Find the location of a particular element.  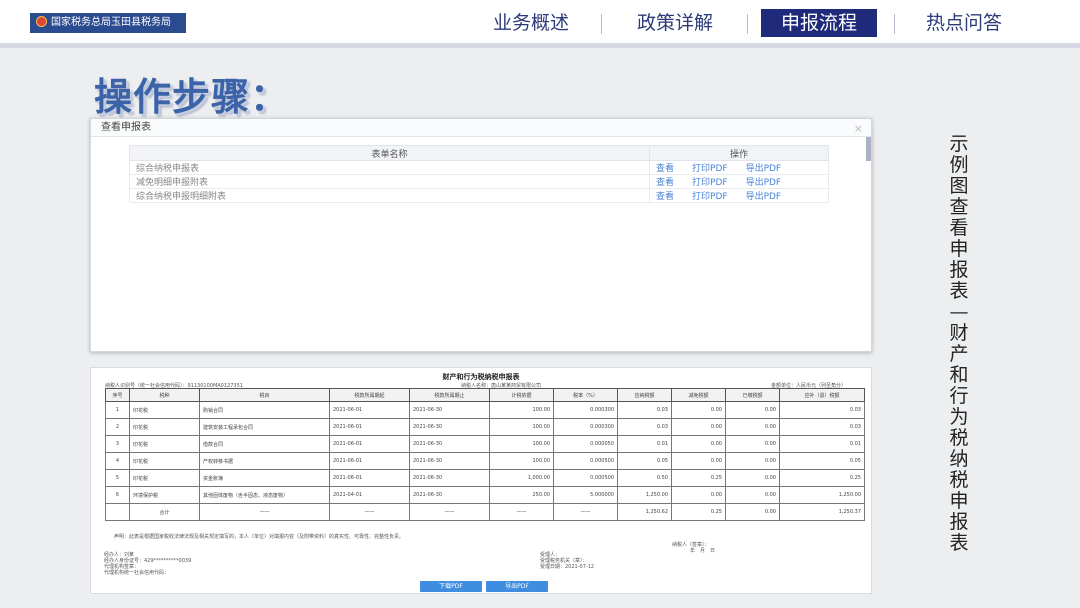

cell-no is located at coordinates (117, 512).